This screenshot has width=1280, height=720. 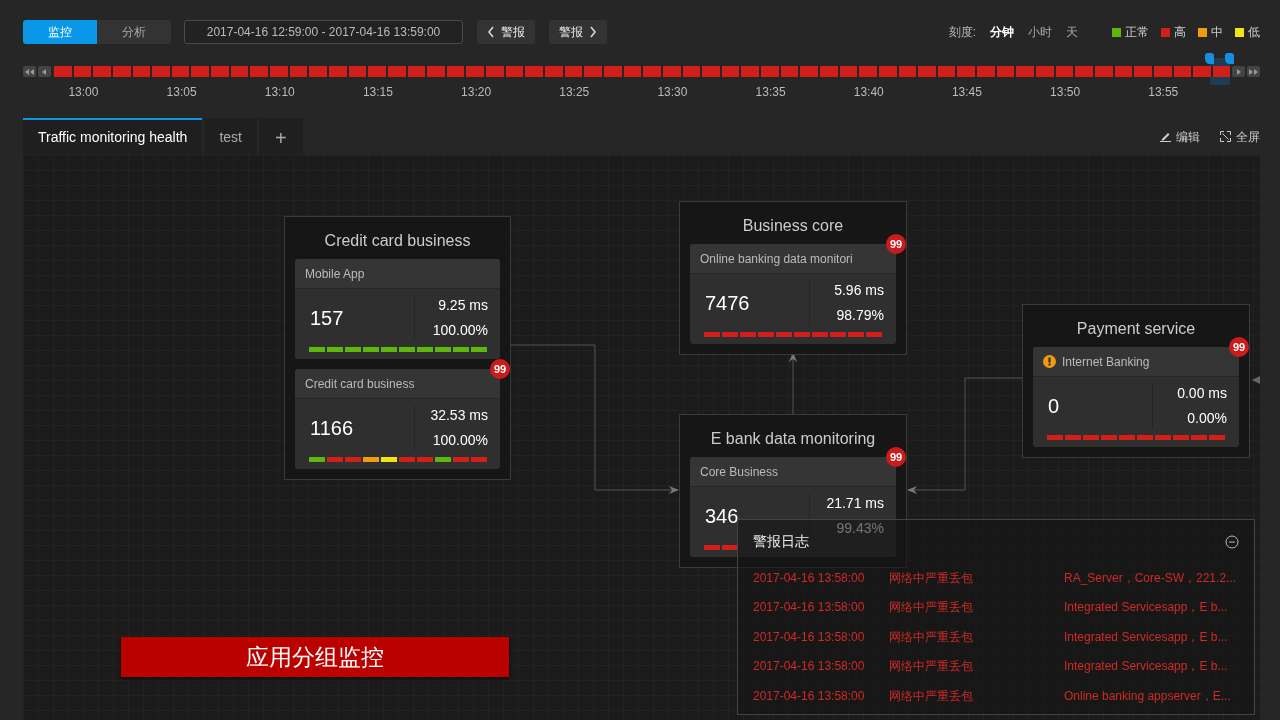 I want to click on time-tick-label: 13:25, so click(x=574, y=92).